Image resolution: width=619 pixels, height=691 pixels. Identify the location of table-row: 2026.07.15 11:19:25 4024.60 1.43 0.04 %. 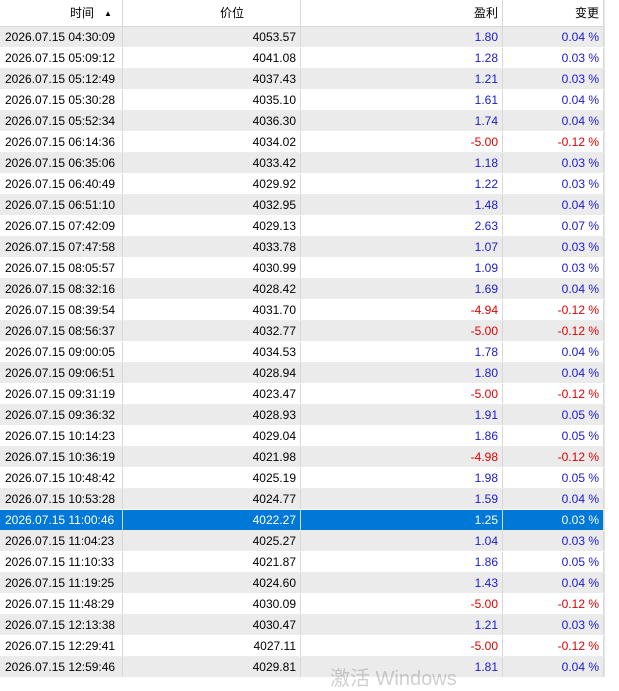
(302, 583).